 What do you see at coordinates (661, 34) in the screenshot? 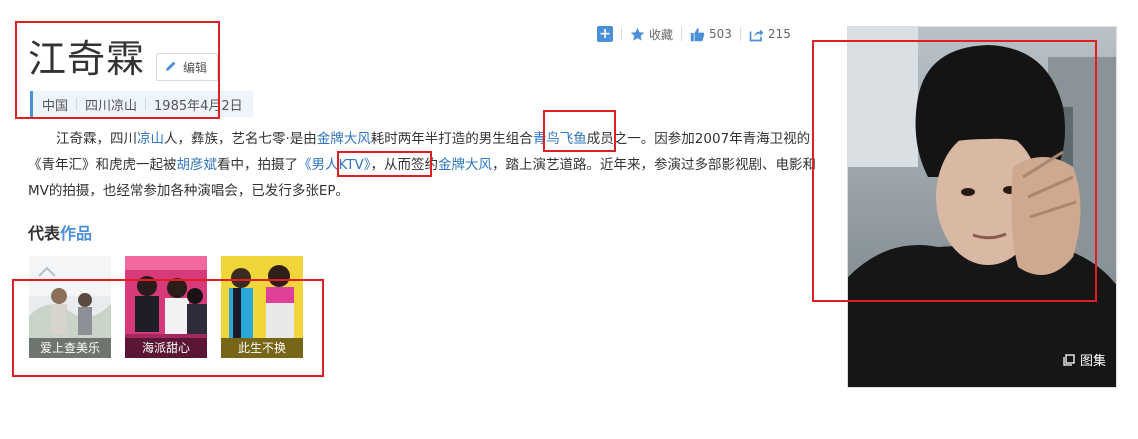
I see `favorite-label: 收藏` at bounding box center [661, 34].